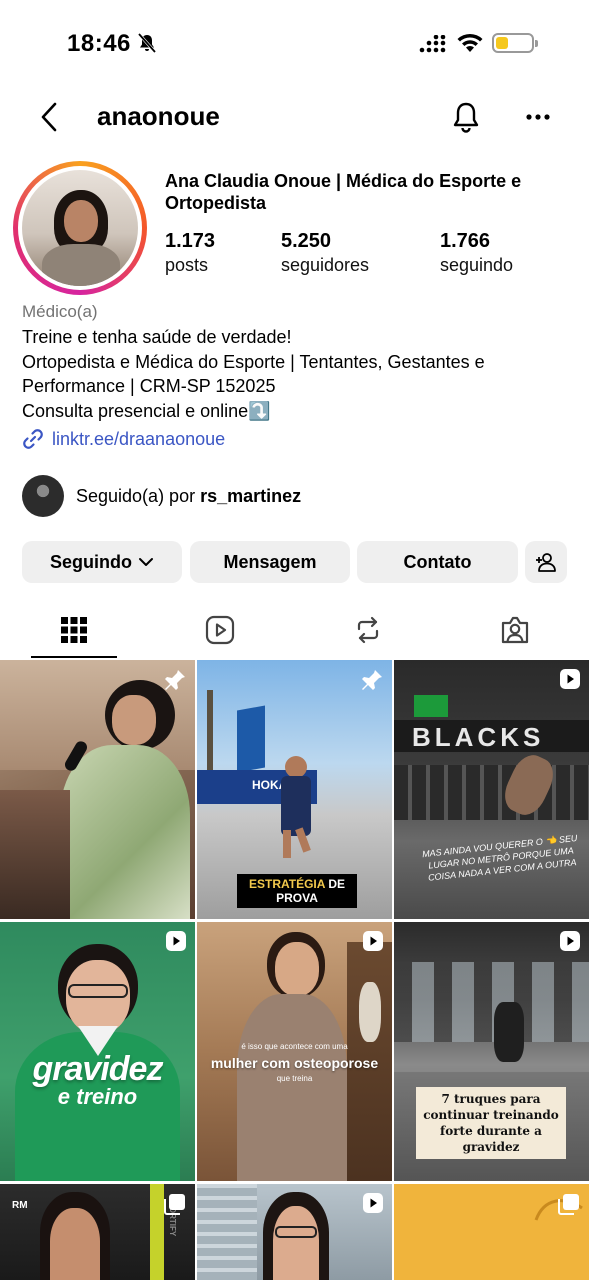 This screenshot has height=1280, width=589. What do you see at coordinates (99, 43) in the screenshot?
I see `status-time: 18:46` at bounding box center [99, 43].